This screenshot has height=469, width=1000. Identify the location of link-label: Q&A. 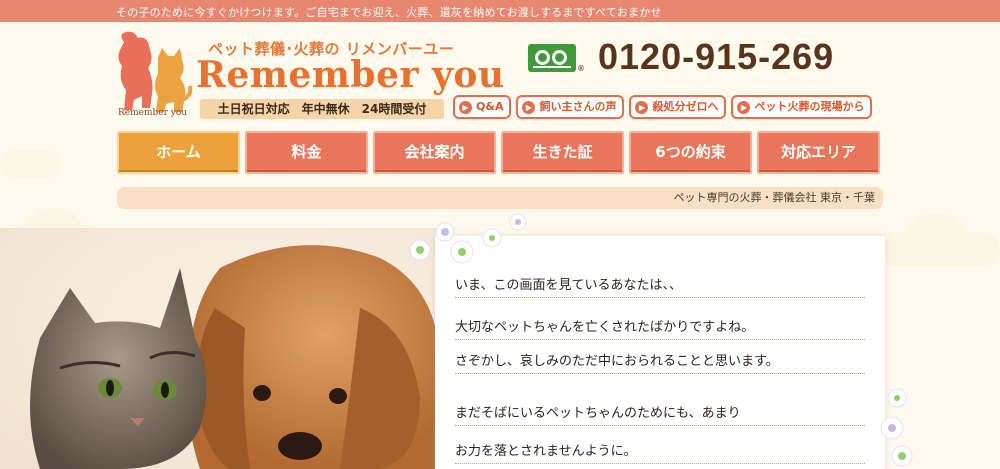
(490, 106).